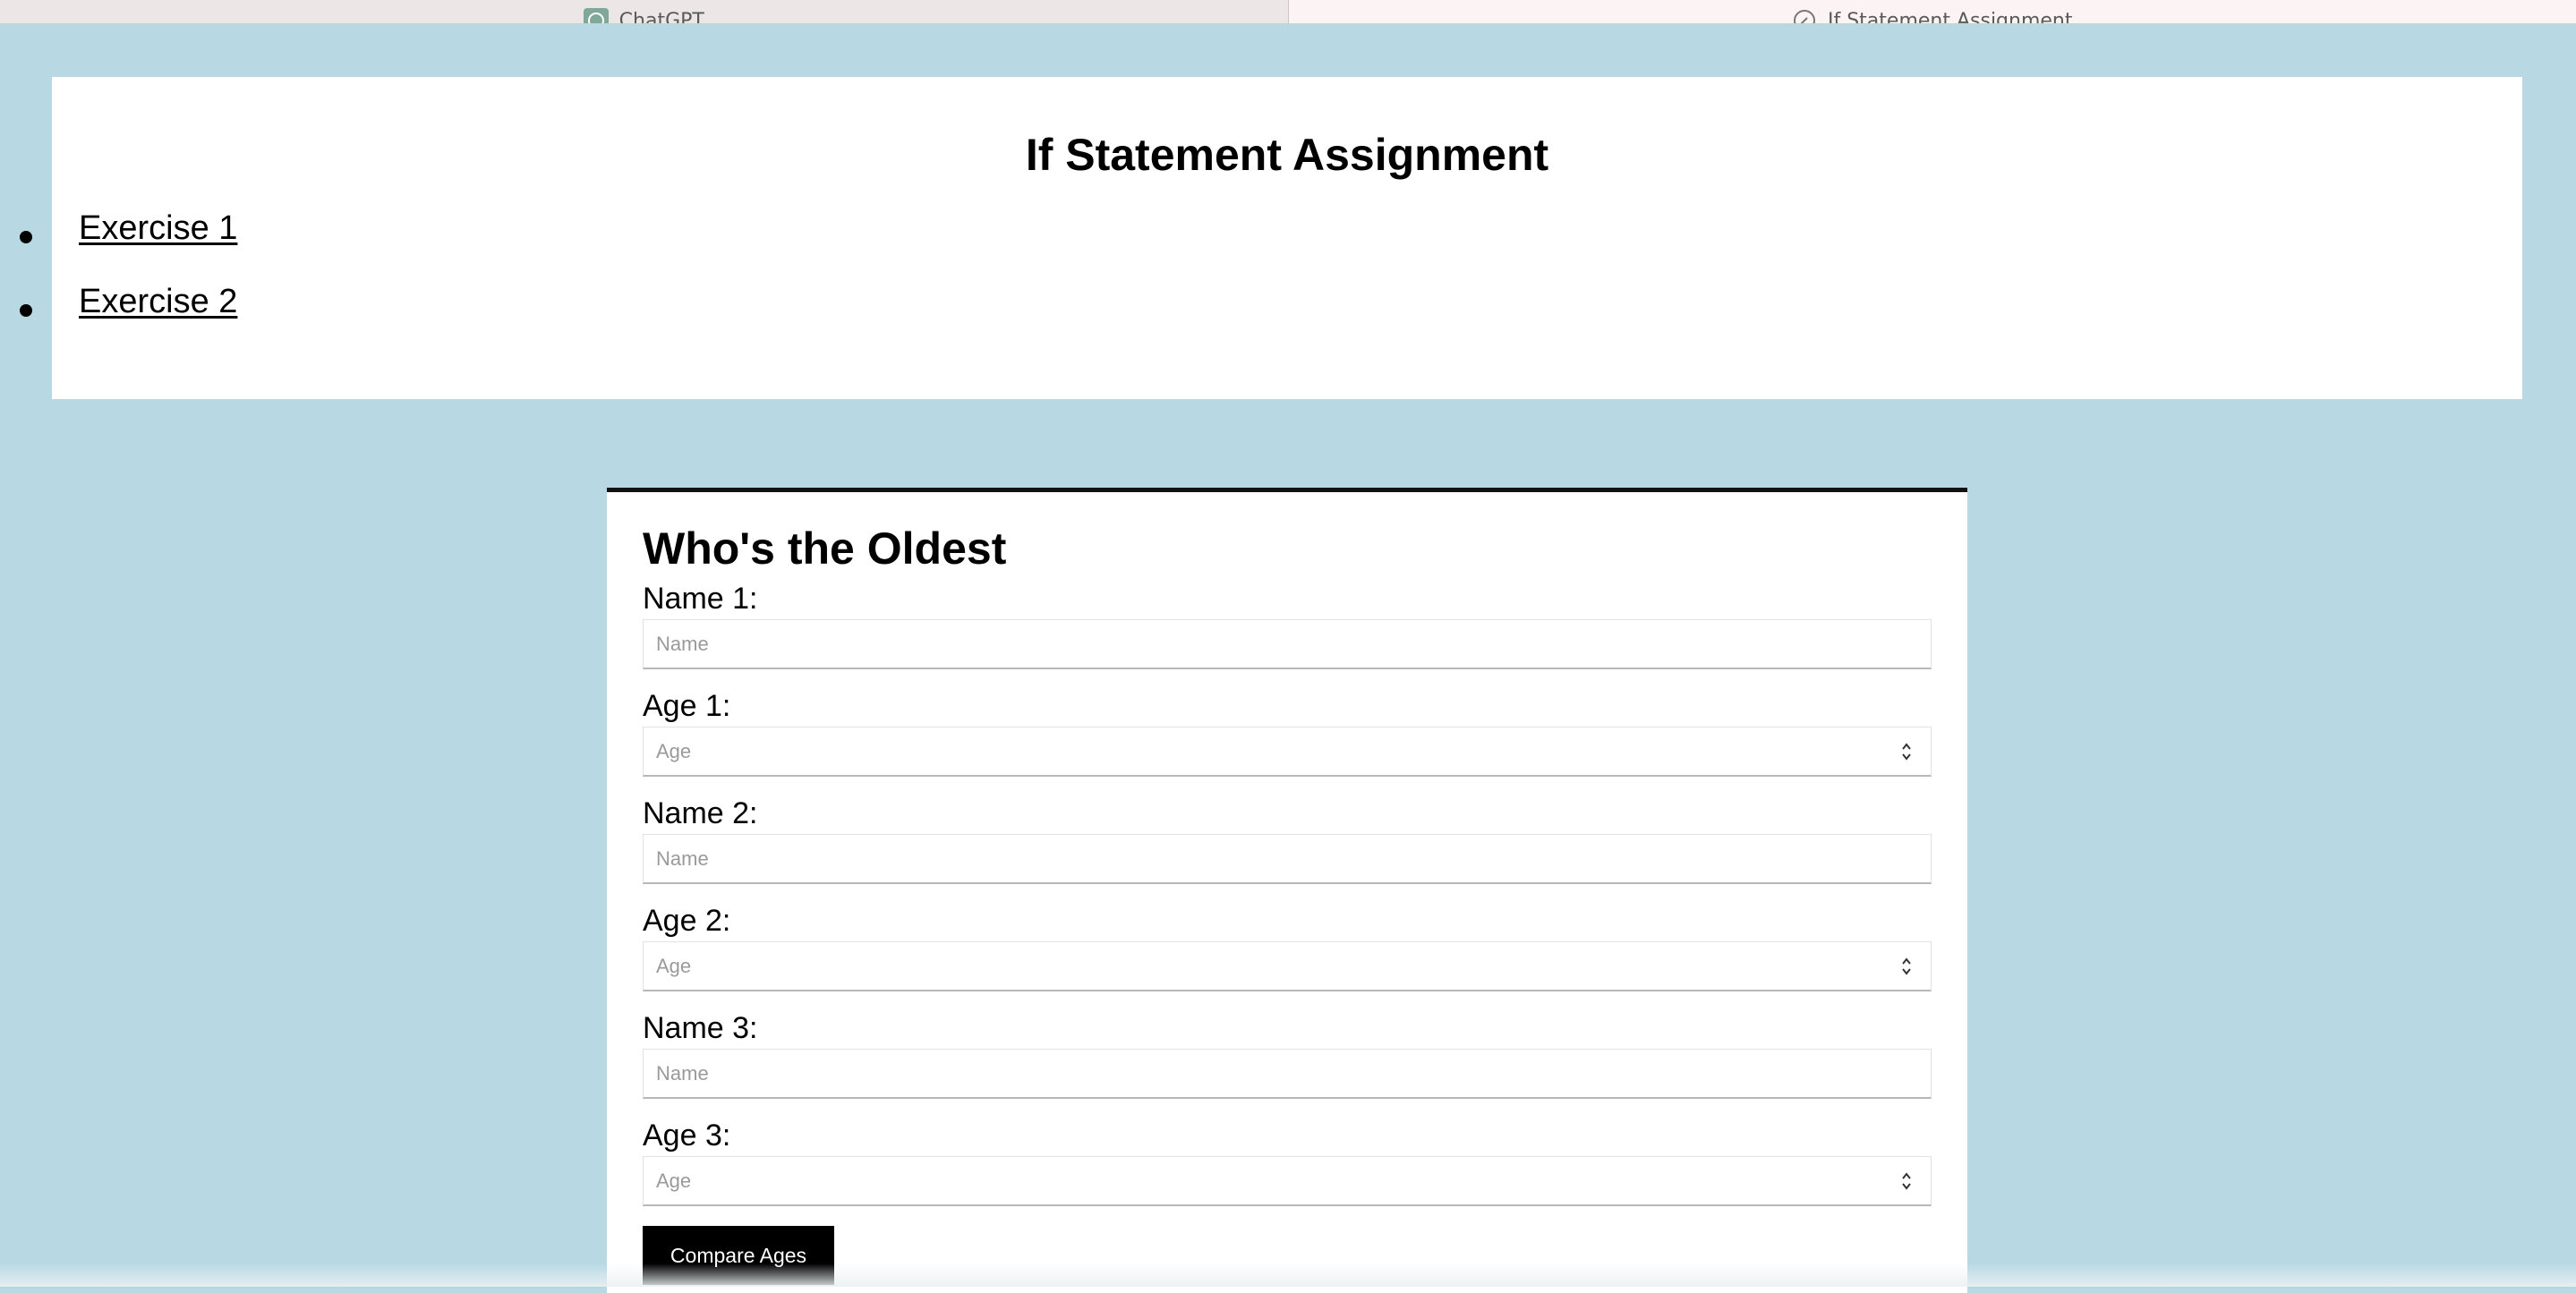  I want to click on browser-tab-if-statement-assignment: If Statement Assignment, so click(1932, 12).